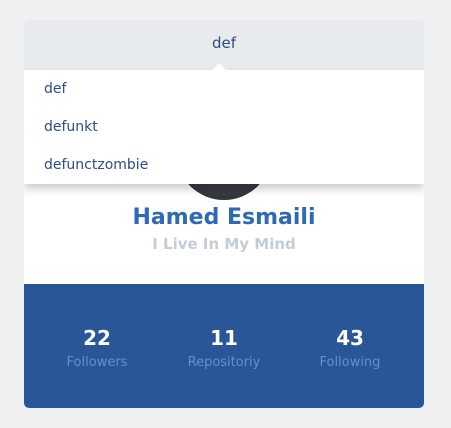 The image size is (451, 428). Describe the element at coordinates (224, 244) in the screenshot. I see `profile-tagline: I Live In My Mind` at that location.